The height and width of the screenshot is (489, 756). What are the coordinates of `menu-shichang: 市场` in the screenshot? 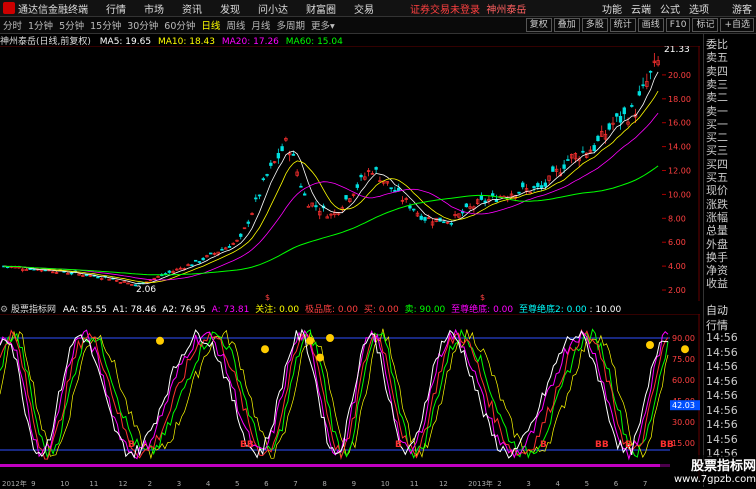 It's located at (154, 8).